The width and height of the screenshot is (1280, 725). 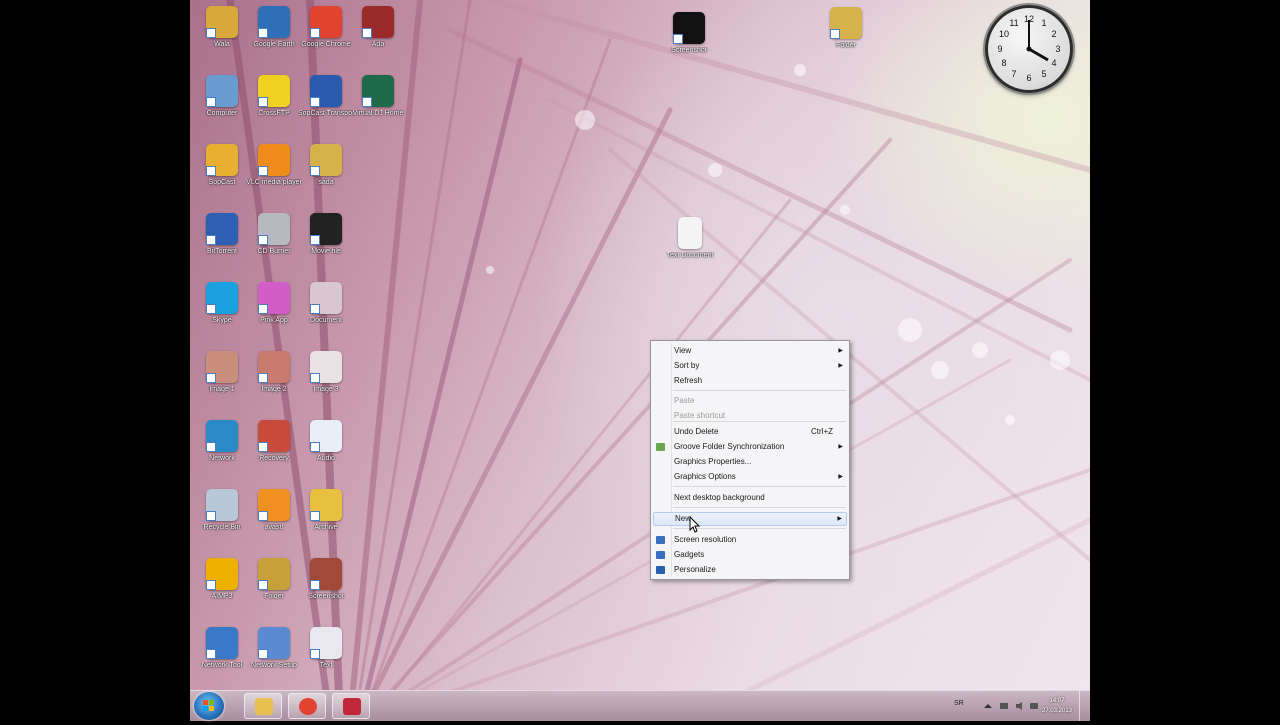 What do you see at coordinates (750, 432) in the screenshot?
I see `menu-item-undo-delete: Undo Delete Ctrl+Z` at bounding box center [750, 432].